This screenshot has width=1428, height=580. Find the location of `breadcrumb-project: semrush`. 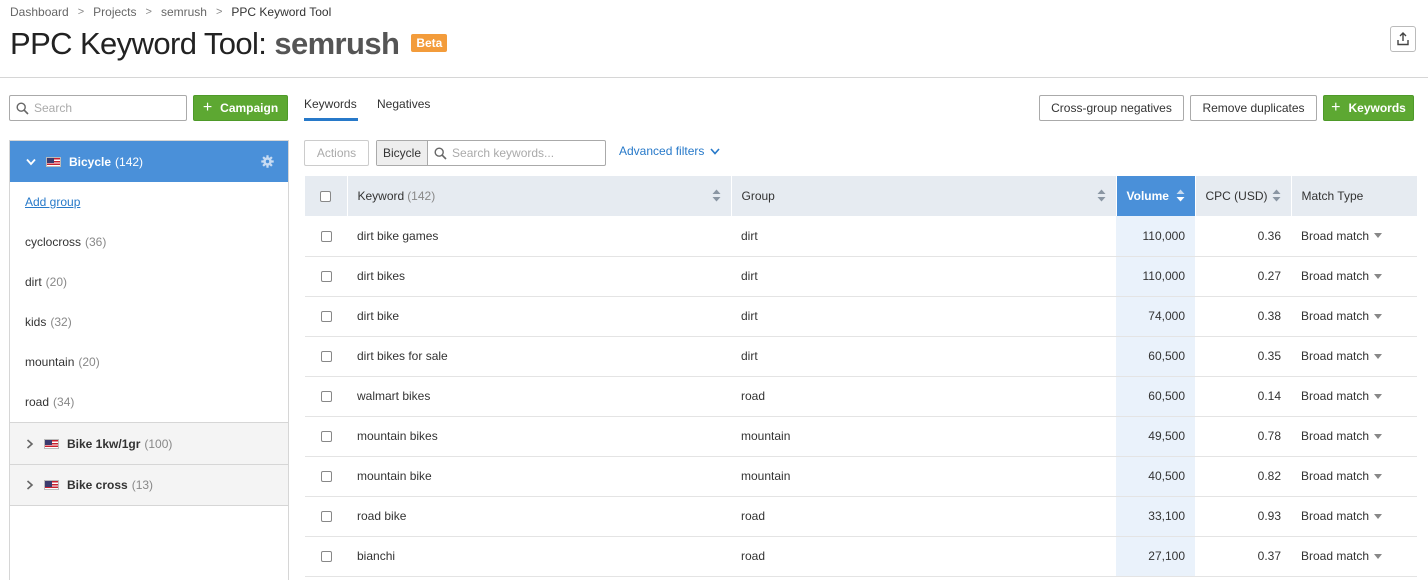

breadcrumb-project: semrush is located at coordinates (184, 12).